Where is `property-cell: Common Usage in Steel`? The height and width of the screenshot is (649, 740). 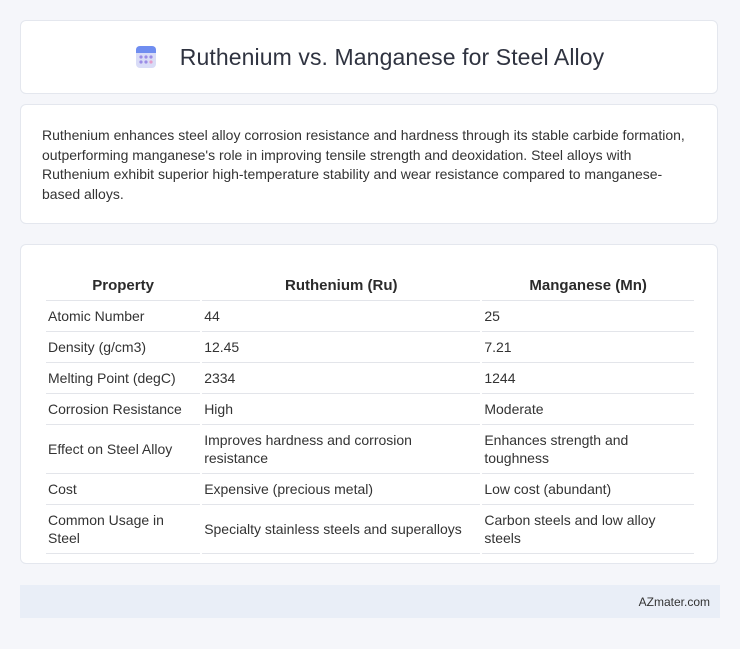 property-cell: Common Usage in Steel is located at coordinates (123, 529).